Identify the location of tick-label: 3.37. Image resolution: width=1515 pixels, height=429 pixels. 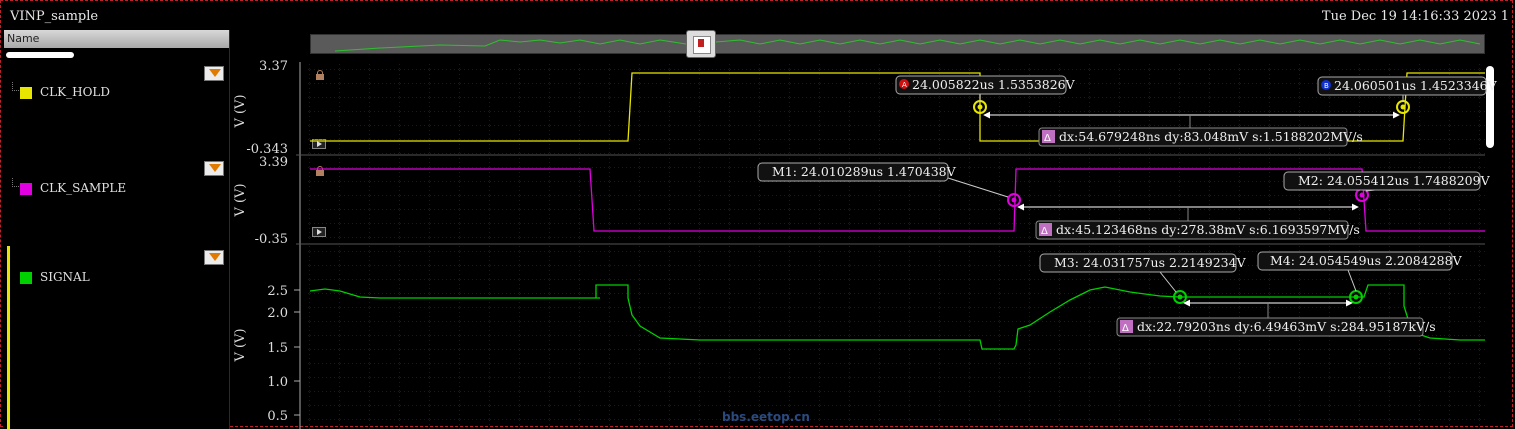
(273, 66).